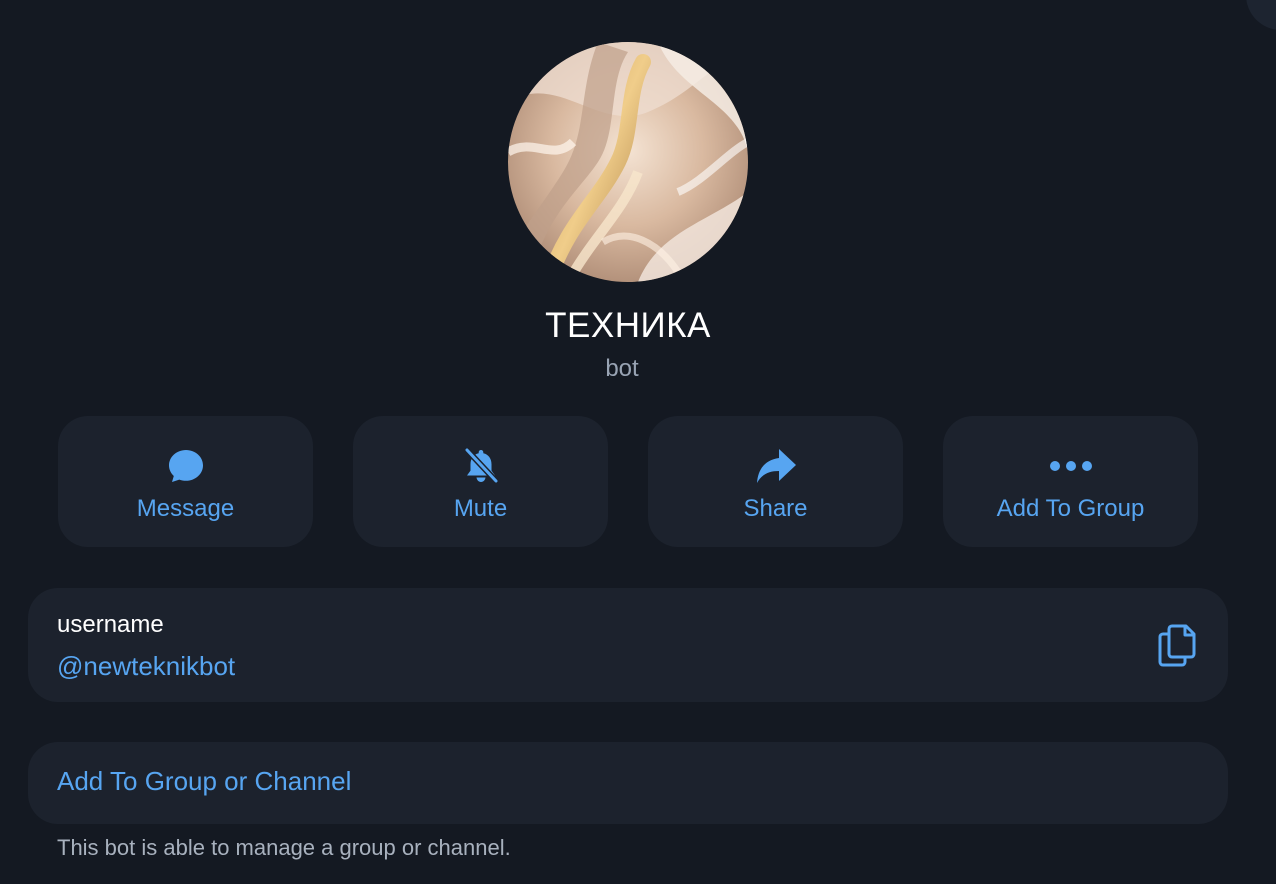  Describe the element at coordinates (1070, 508) in the screenshot. I see `add-to-group-button-label: Add To Group` at that location.